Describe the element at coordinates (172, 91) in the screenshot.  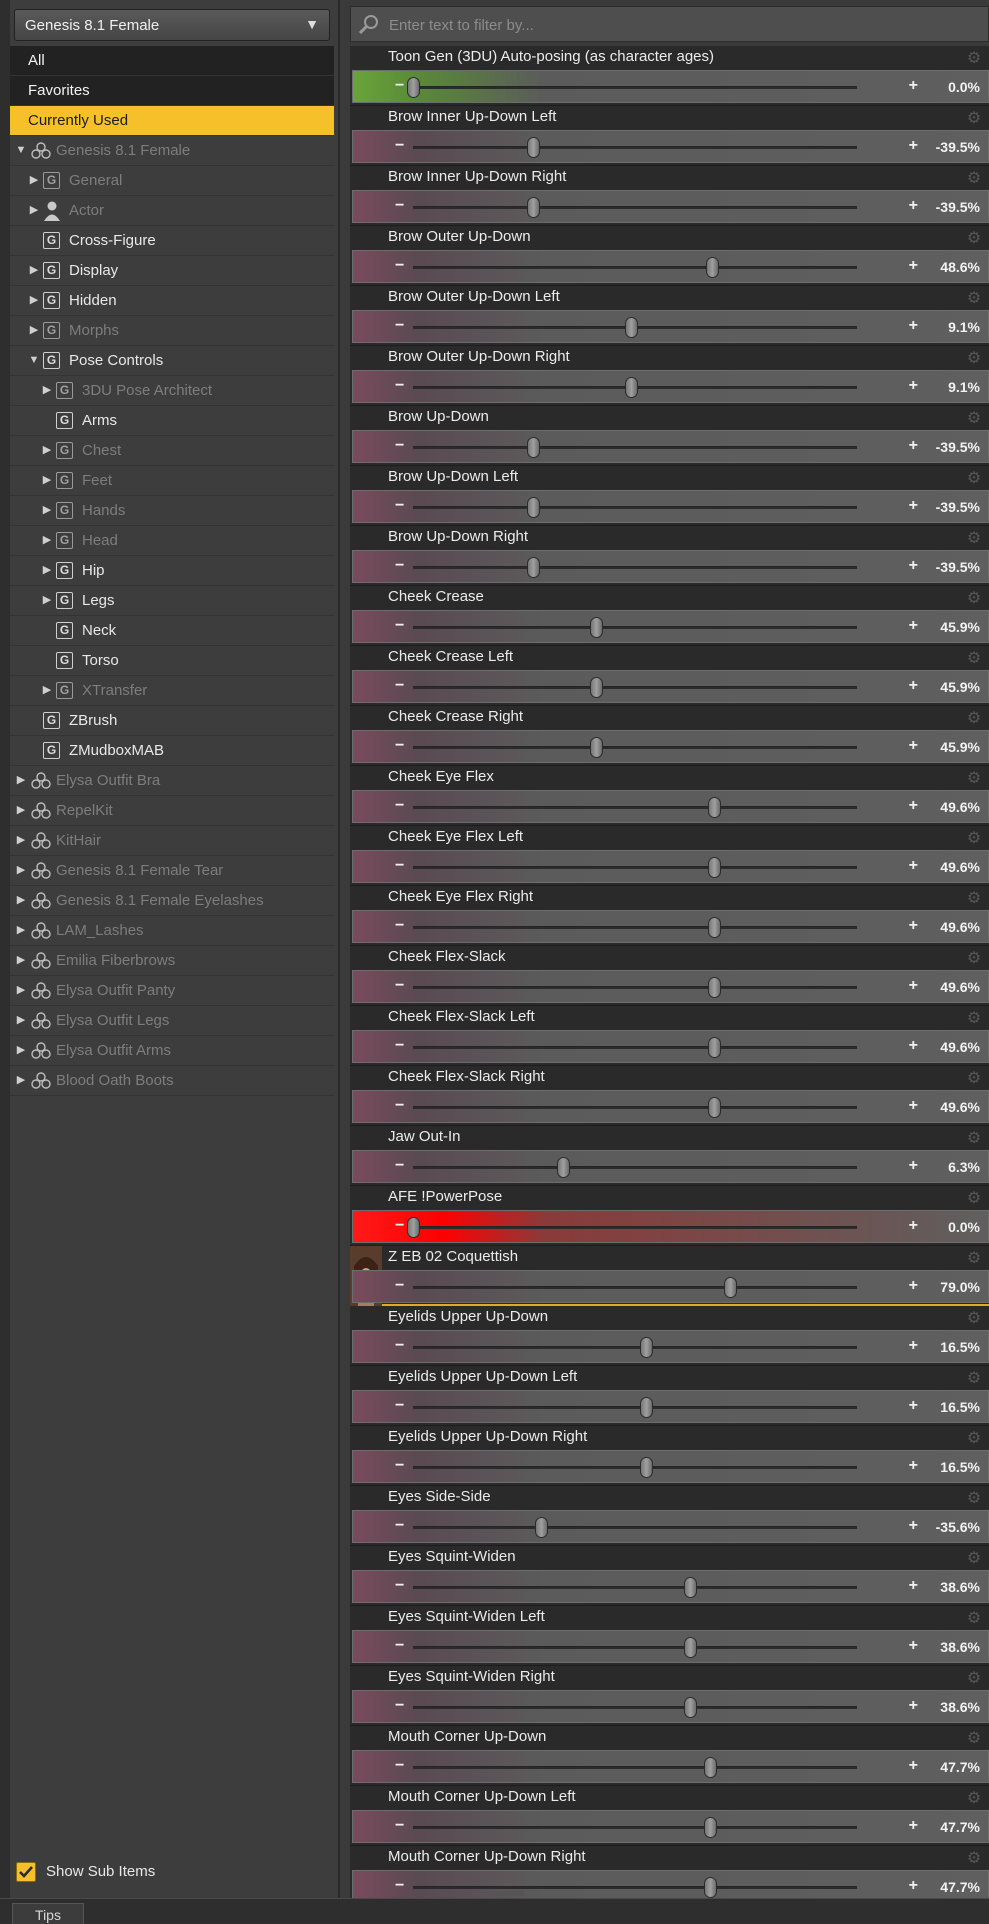
I see `category-item-favorites: Favorites` at that location.